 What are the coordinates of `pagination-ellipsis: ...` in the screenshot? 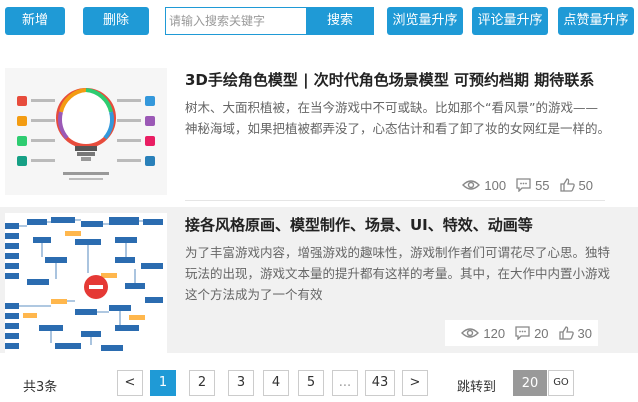 It's located at (345, 383).